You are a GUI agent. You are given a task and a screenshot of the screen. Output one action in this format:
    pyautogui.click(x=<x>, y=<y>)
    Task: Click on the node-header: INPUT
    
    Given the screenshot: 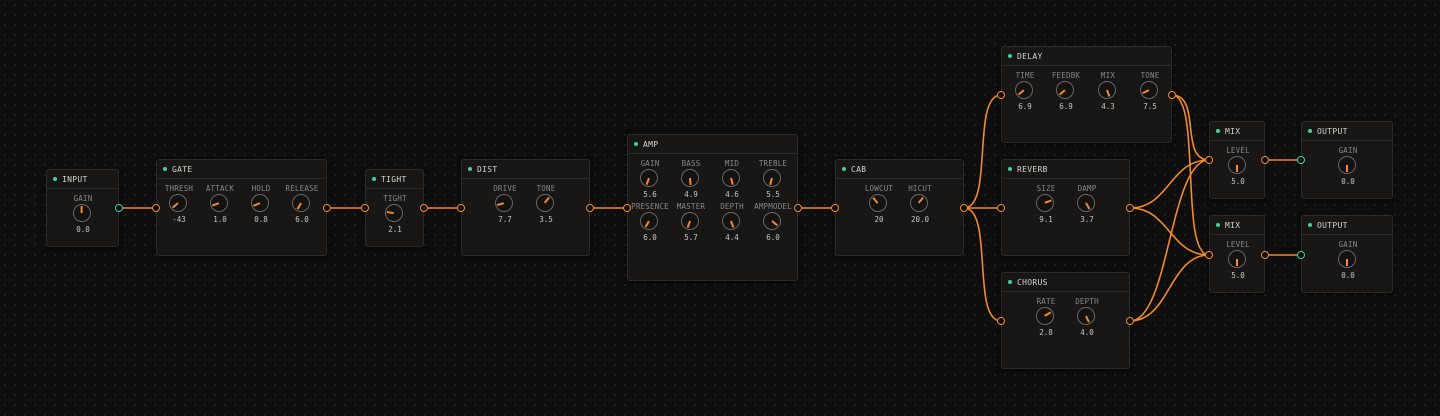 What is the action you would take?
    pyautogui.click(x=82, y=179)
    